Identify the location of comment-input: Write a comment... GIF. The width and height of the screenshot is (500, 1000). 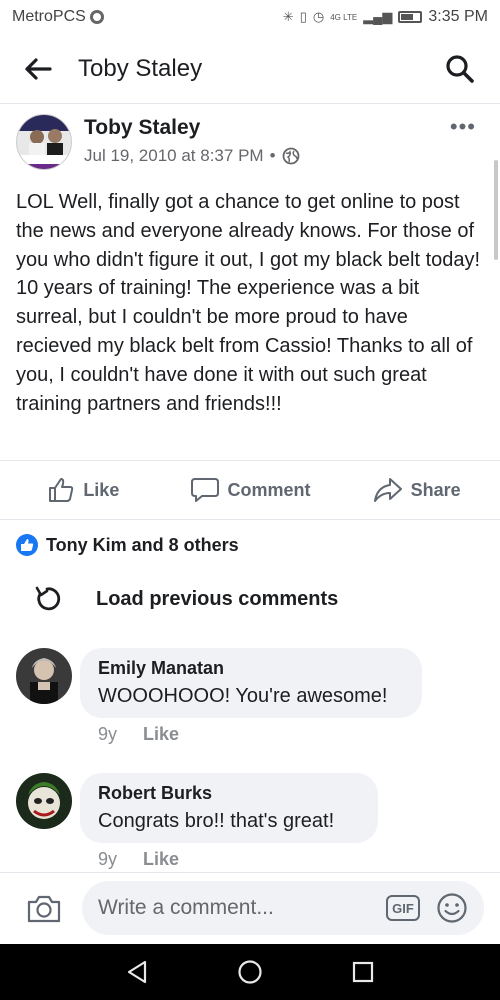
(283, 908).